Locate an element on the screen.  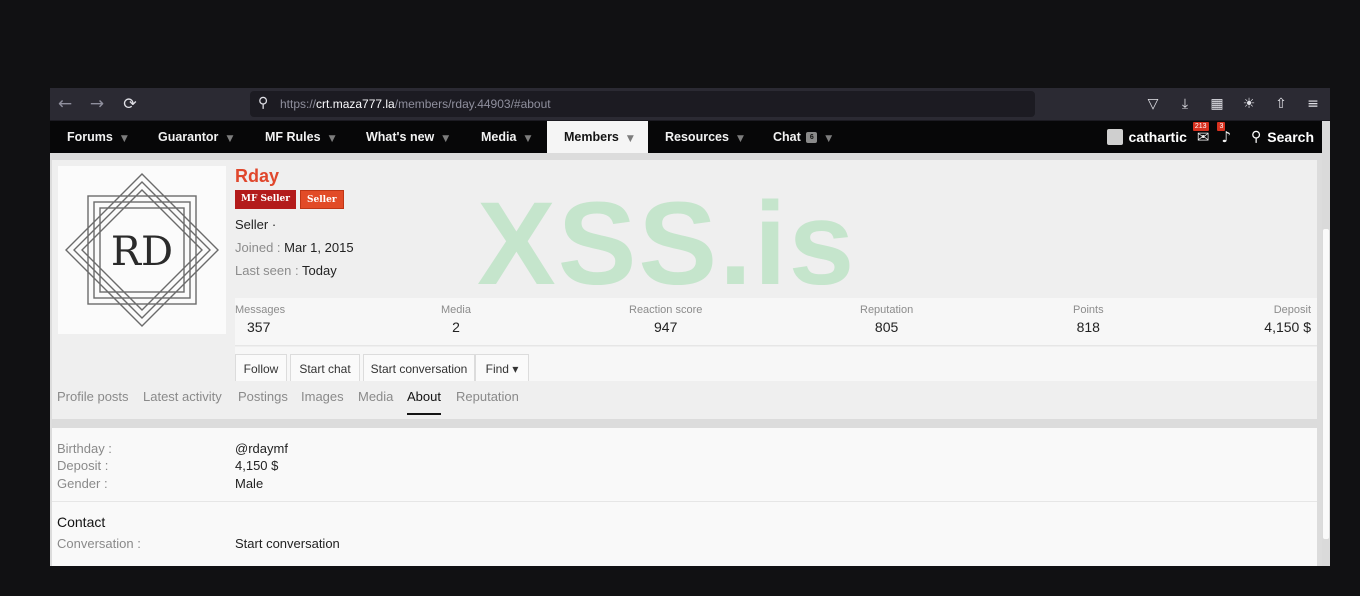
stat-points: Points 818 is located at coordinates (1088, 319).